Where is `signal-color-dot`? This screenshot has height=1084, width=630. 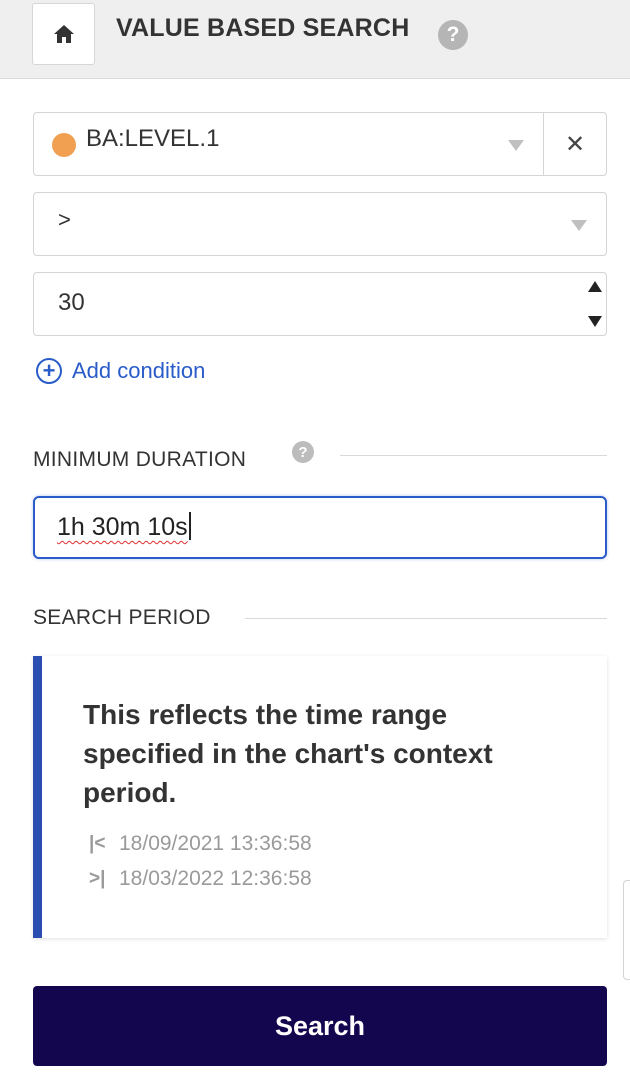 signal-color-dot is located at coordinates (64, 145).